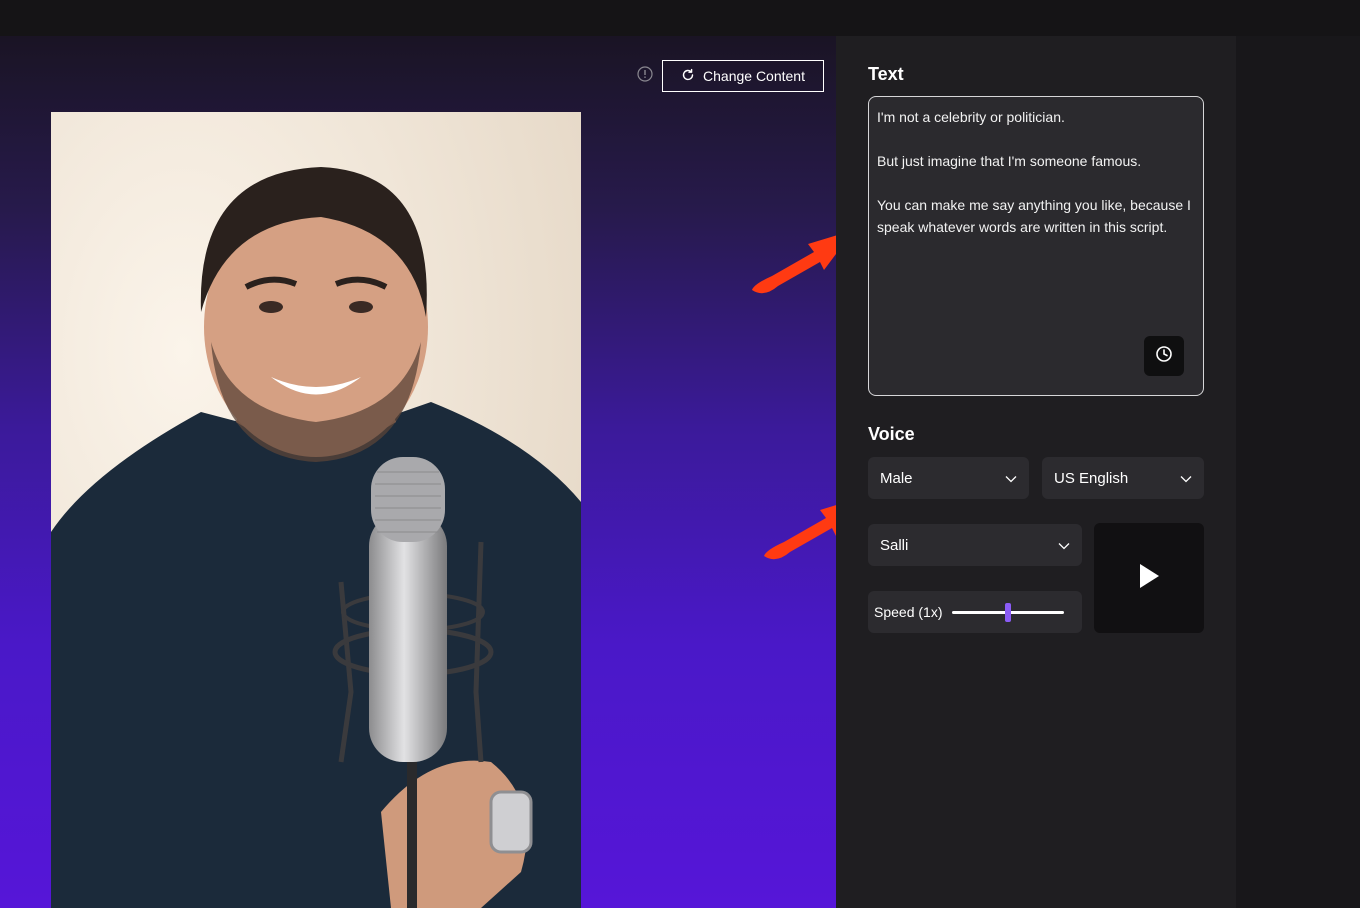 The image size is (1360, 908). I want to click on text-section-title: Text, so click(886, 74).